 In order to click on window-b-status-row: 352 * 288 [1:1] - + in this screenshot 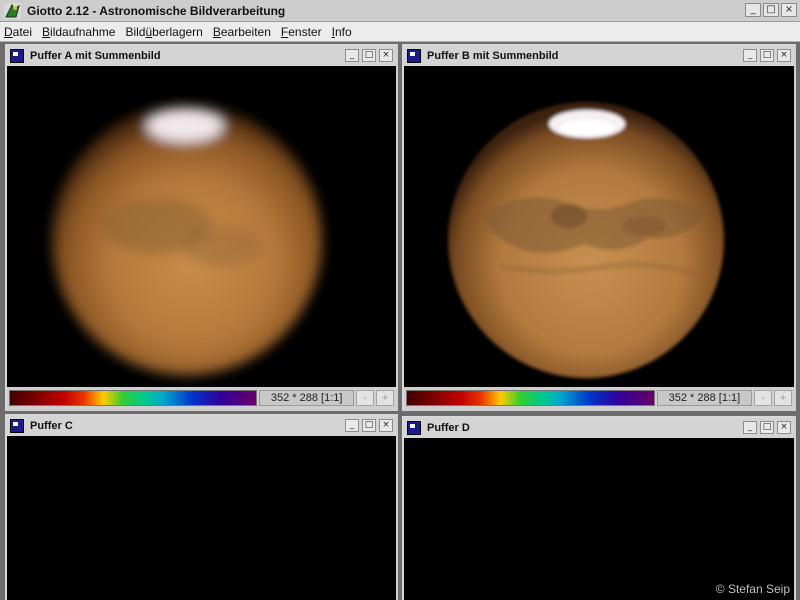, I will do `click(599, 398)`.